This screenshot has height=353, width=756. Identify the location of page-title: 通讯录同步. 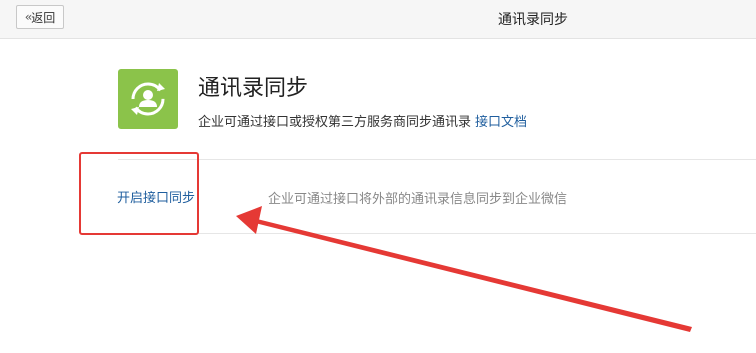
(533, 20).